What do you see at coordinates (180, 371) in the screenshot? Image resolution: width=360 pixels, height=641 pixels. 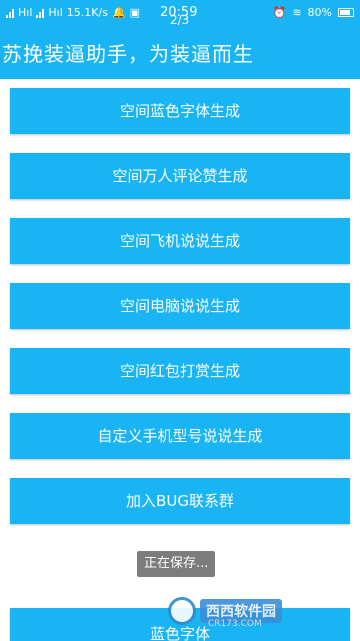 I see `red-packet-tip-generate-button: 空间红包打赏生成` at bounding box center [180, 371].